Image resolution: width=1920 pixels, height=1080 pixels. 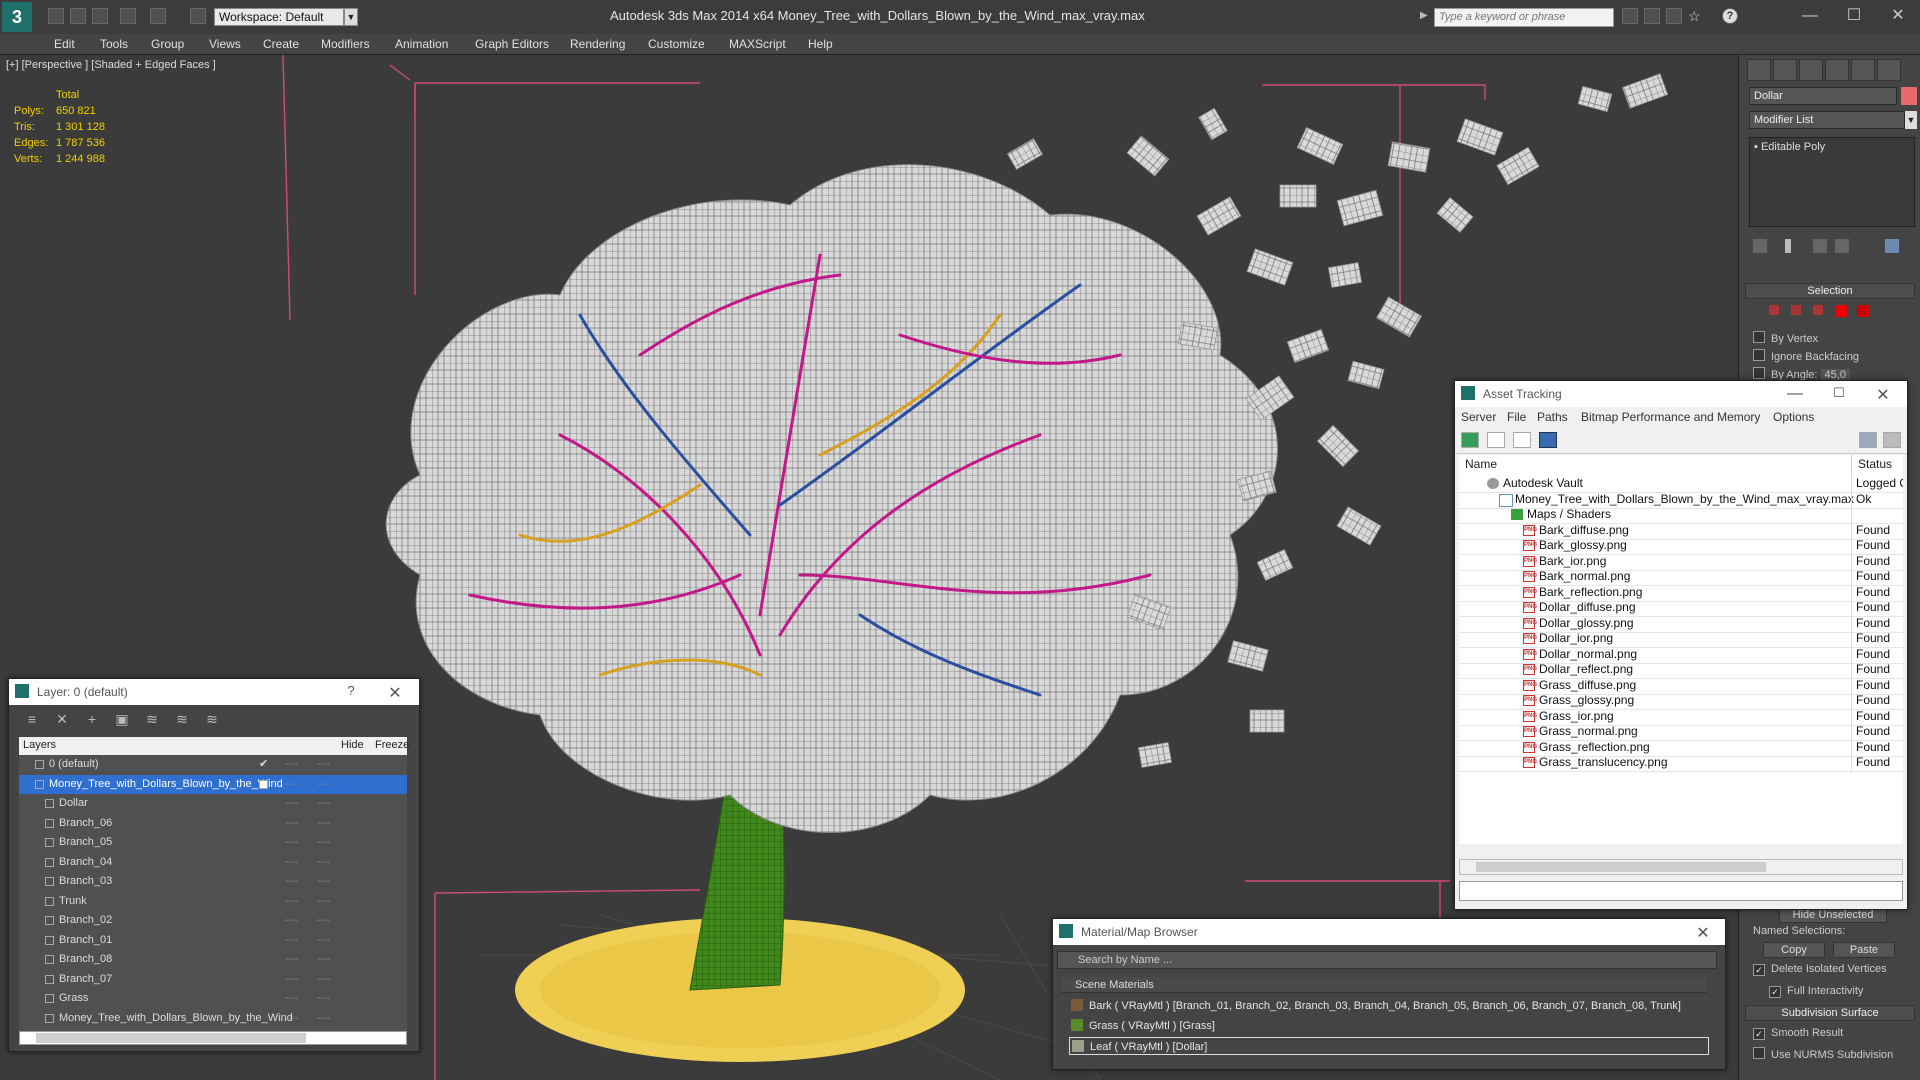 I want to click on layer-row: Branch_07 ---- ----, so click(x=213, y=979).